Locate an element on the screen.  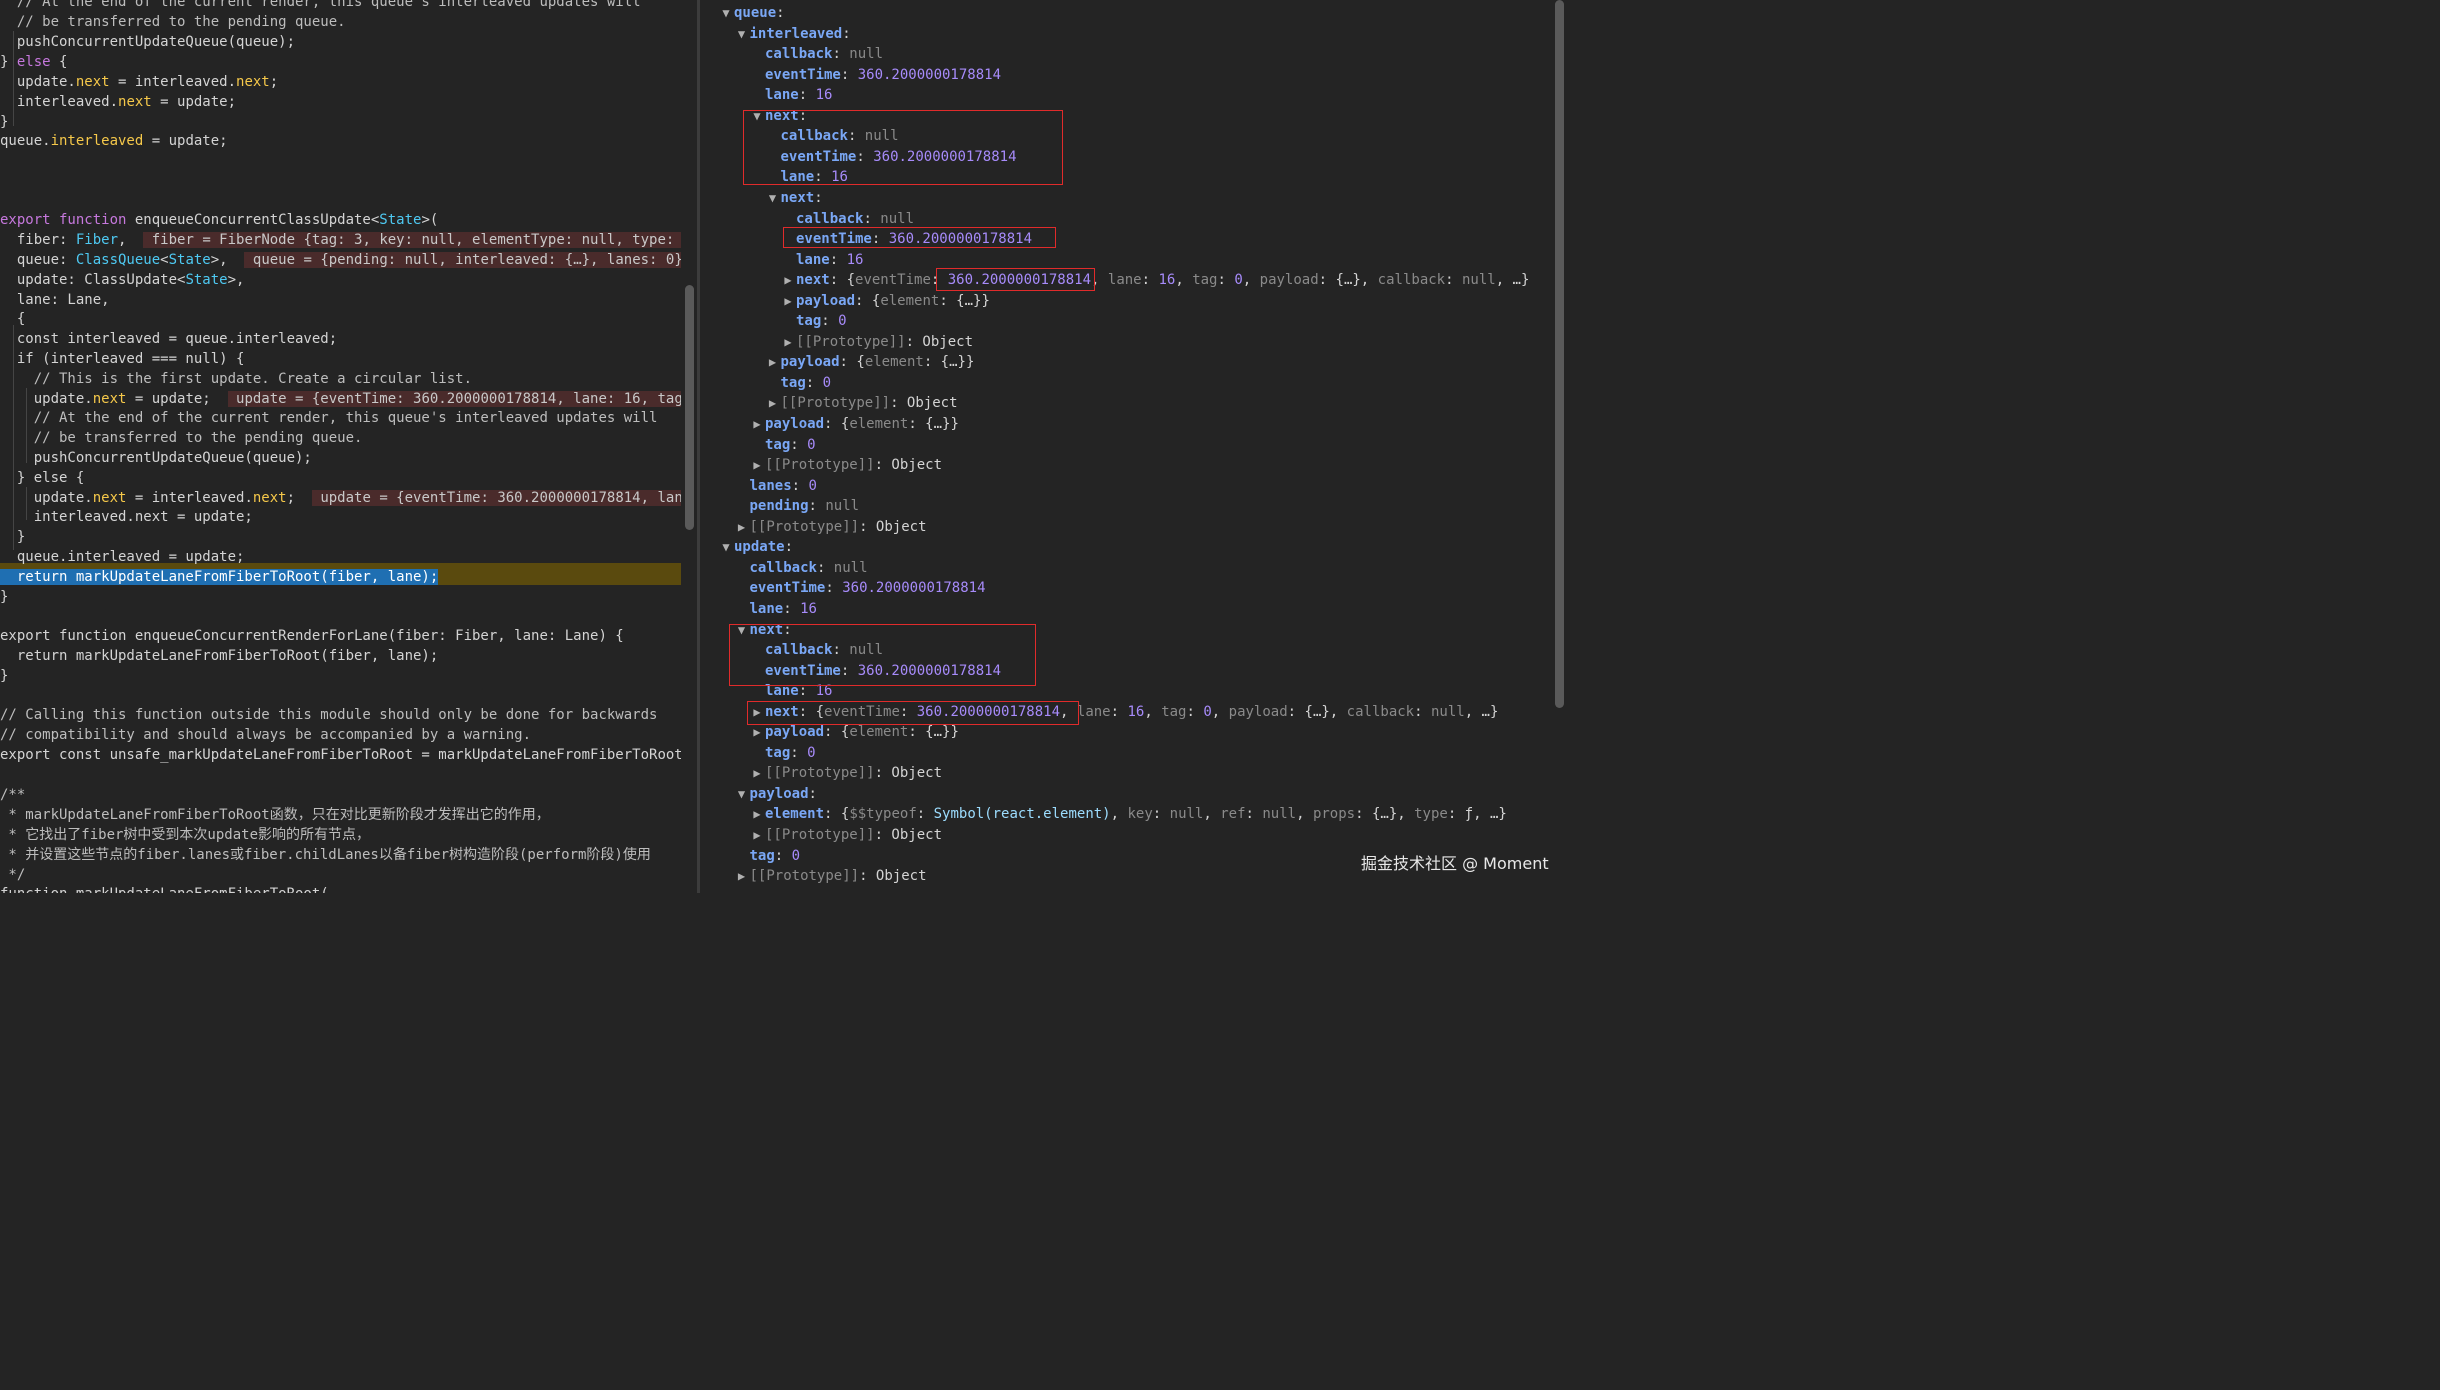
code-token: export function is located at coordinates (67, 220).